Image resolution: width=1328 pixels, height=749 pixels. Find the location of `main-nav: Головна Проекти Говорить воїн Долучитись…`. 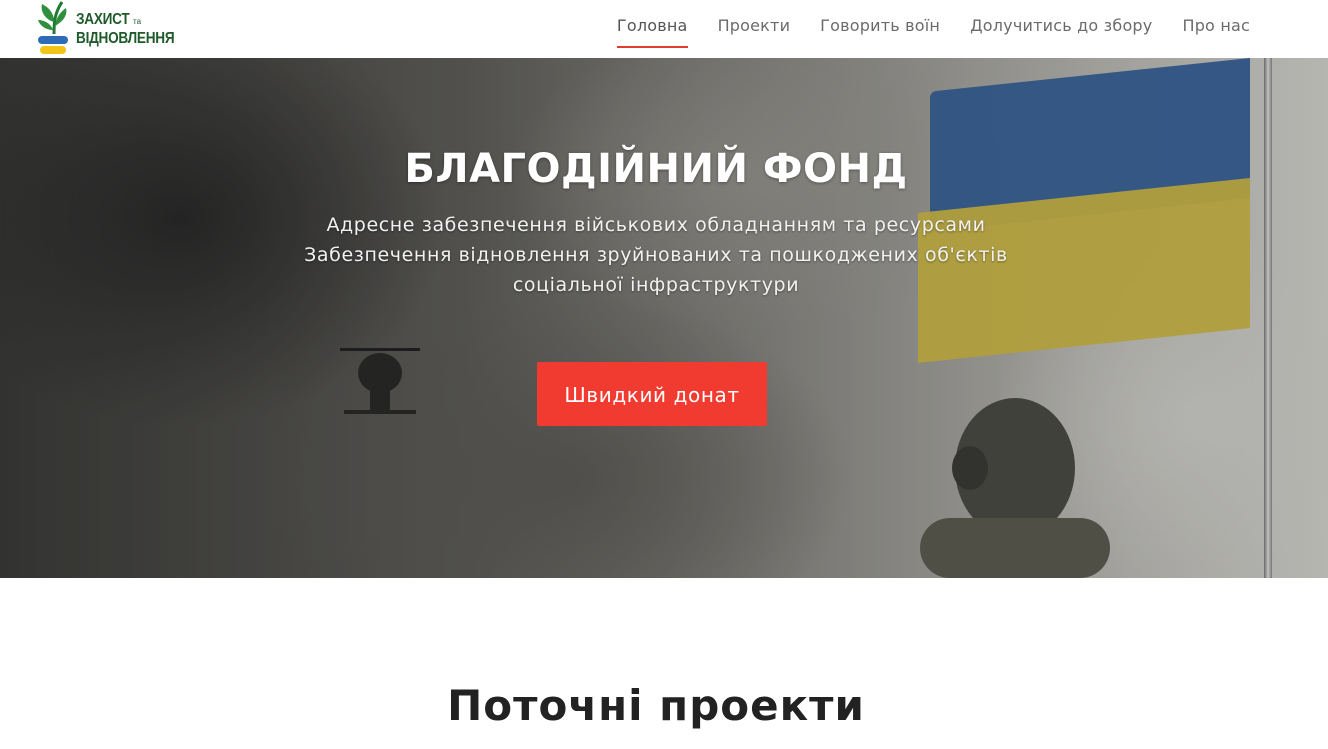

main-nav: Головна Проекти Говорить воїн Долучитись… is located at coordinates (933, 31).